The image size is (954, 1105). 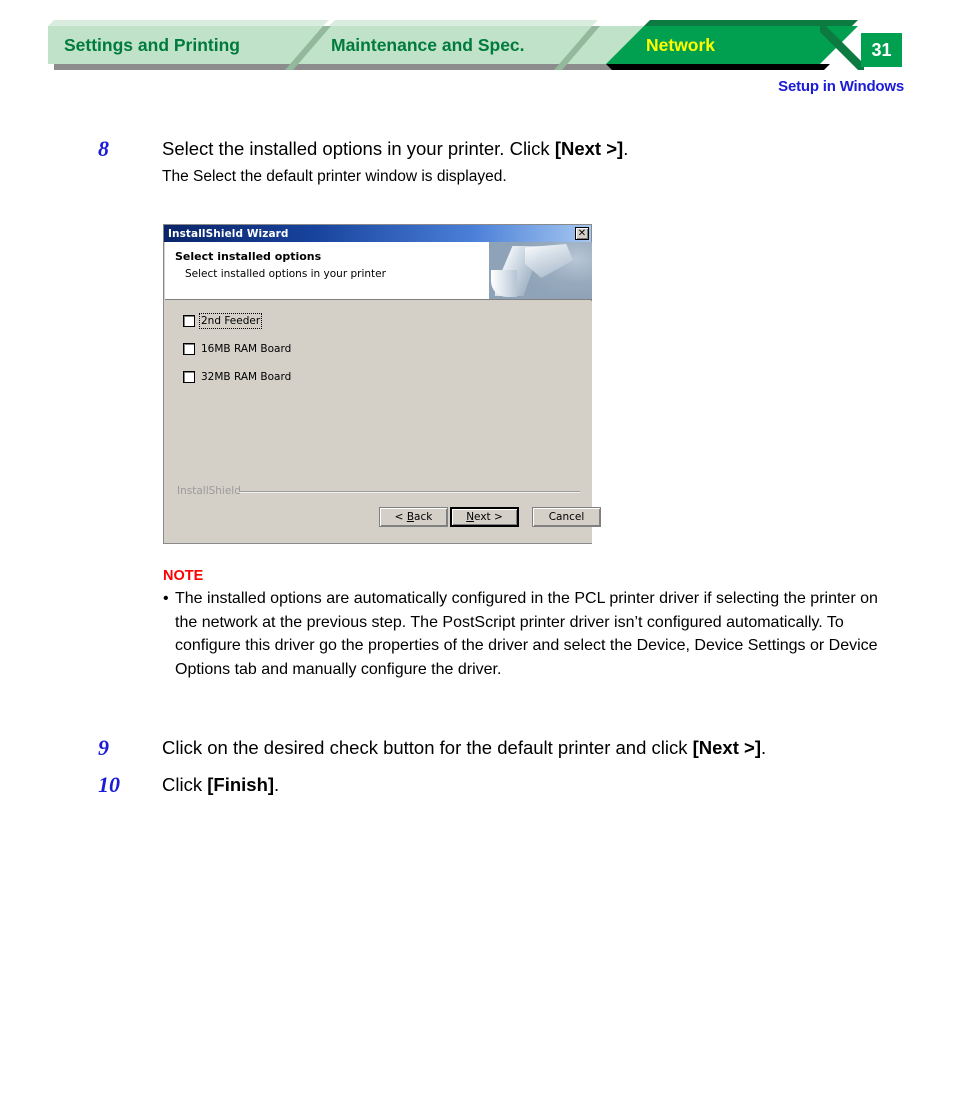 What do you see at coordinates (228, 233) in the screenshot?
I see `dialog-title: InstallShield Wizard` at bounding box center [228, 233].